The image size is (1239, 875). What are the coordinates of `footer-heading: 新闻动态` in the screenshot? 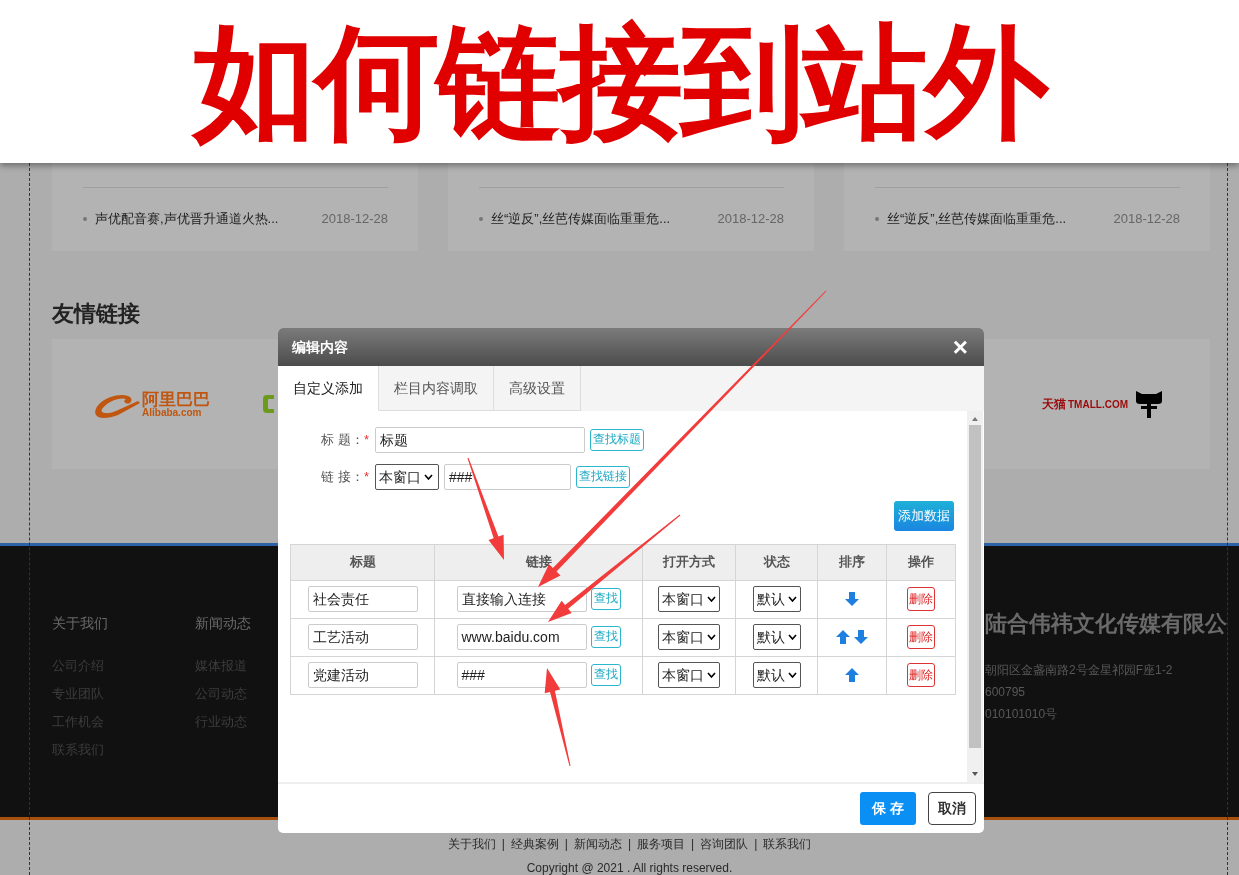 It's located at (223, 623).